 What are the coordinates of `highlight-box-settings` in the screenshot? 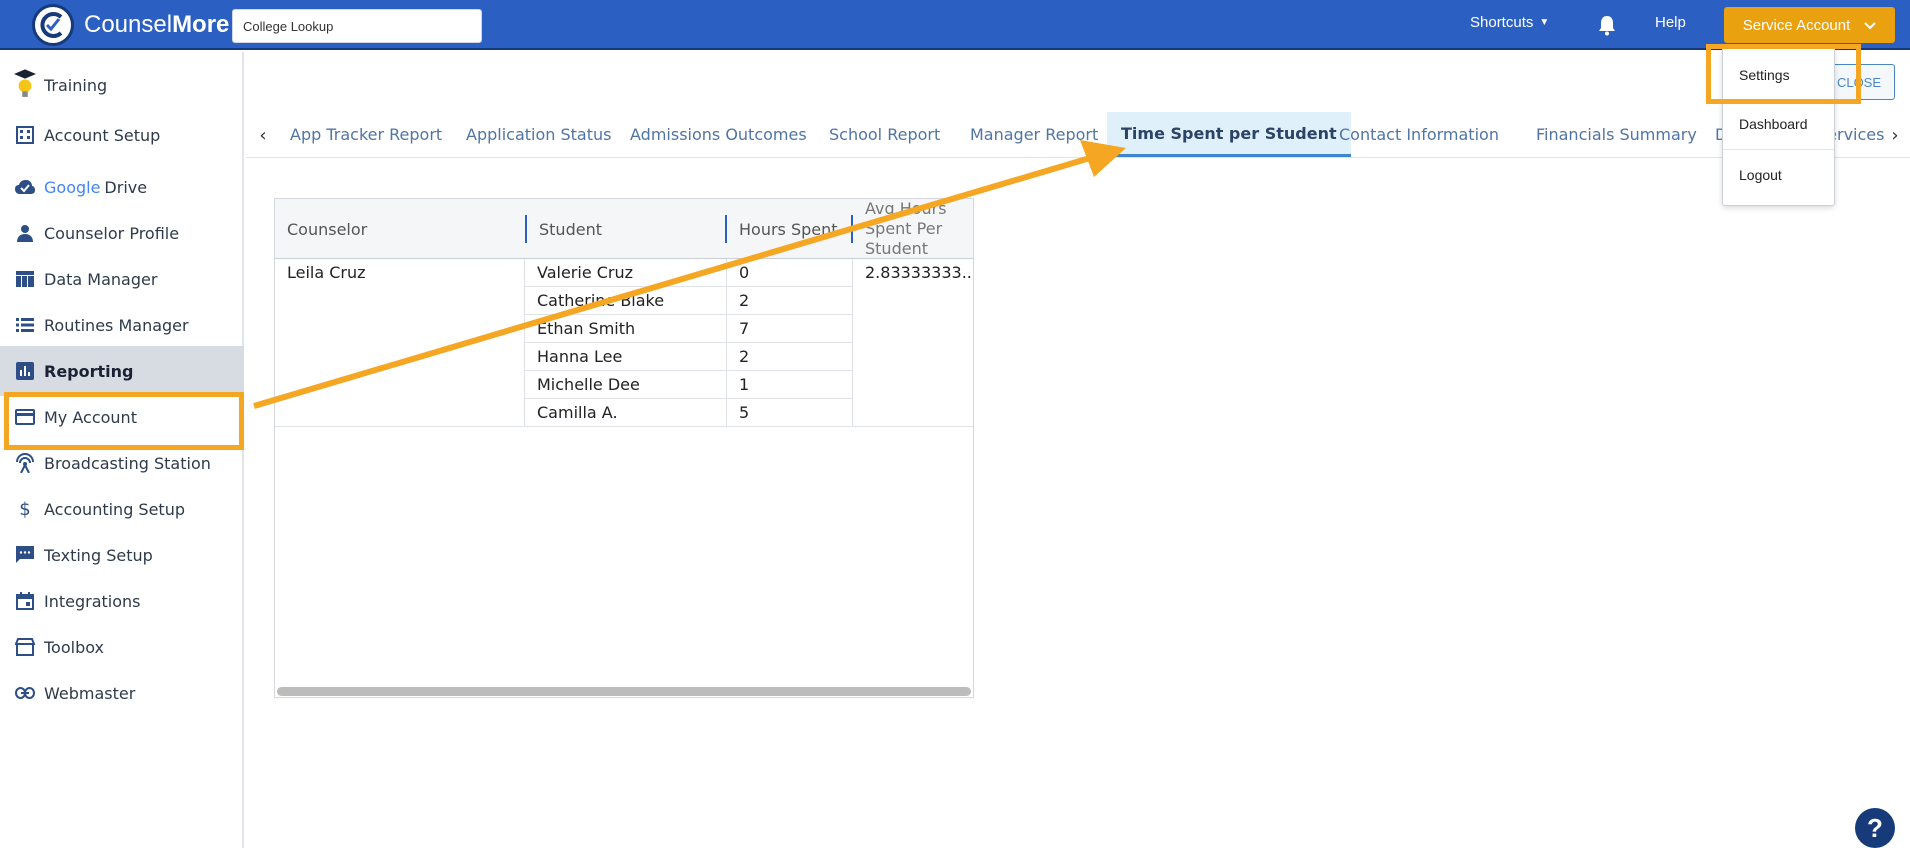 It's located at (1783, 74).